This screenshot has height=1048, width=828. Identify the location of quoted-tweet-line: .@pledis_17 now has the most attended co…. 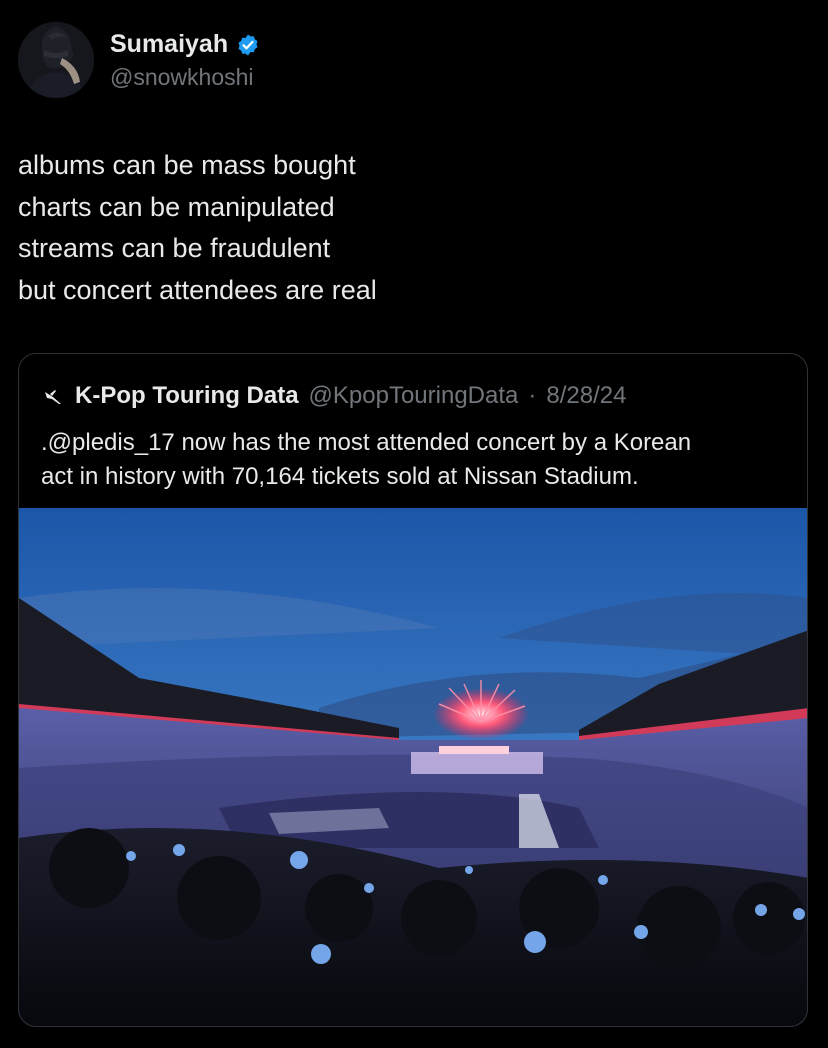
(366, 442).